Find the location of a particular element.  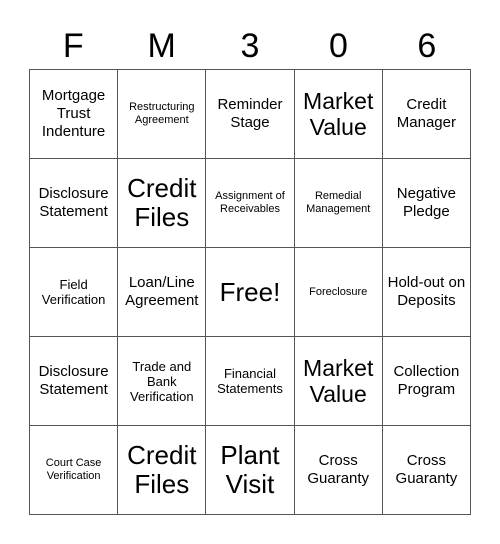

bingo-cell-label: Plant Visit is located at coordinates (250, 469).